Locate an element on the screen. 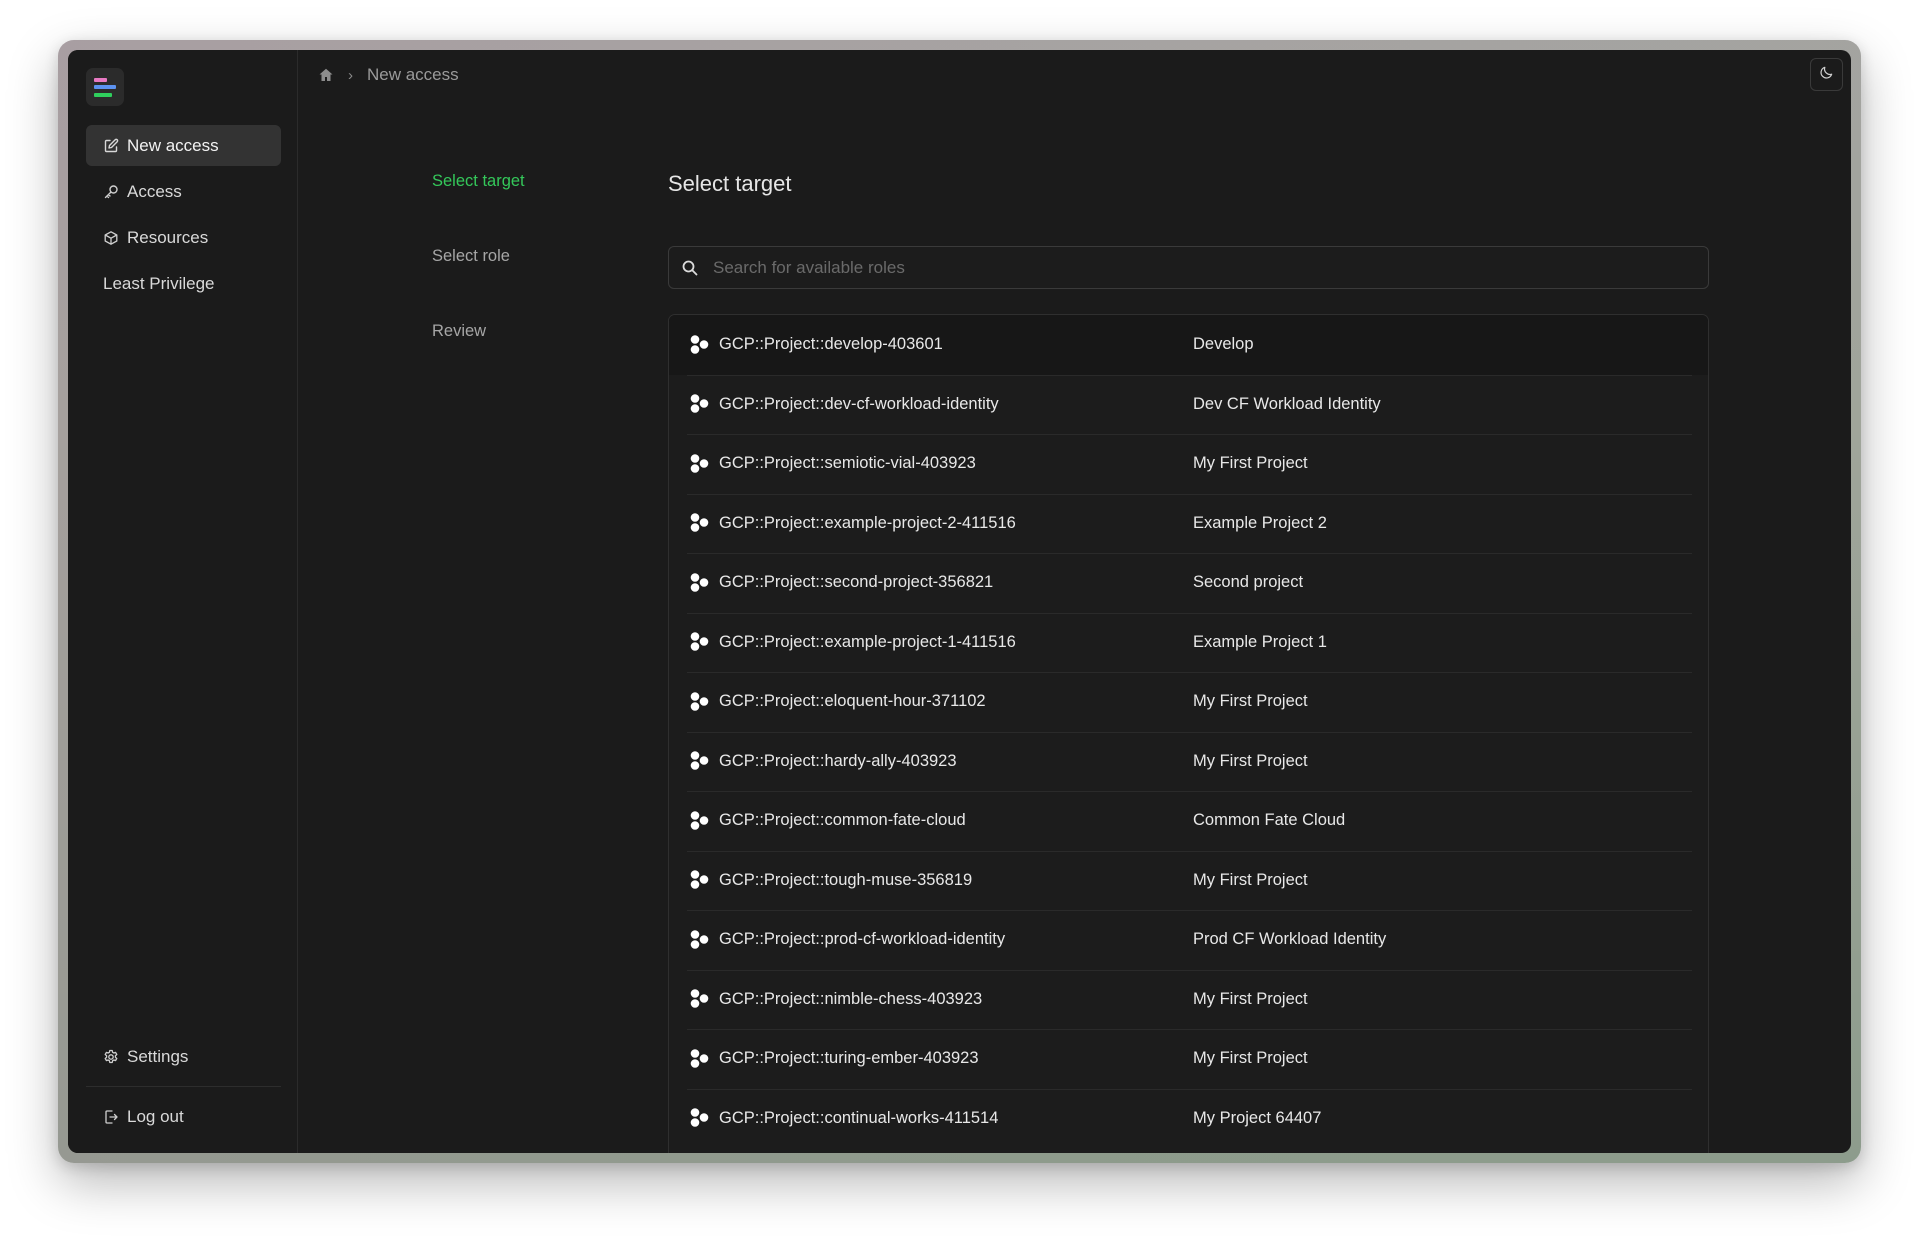 This screenshot has width=1920, height=1242. logo-bar-pink is located at coordinates (100, 80).